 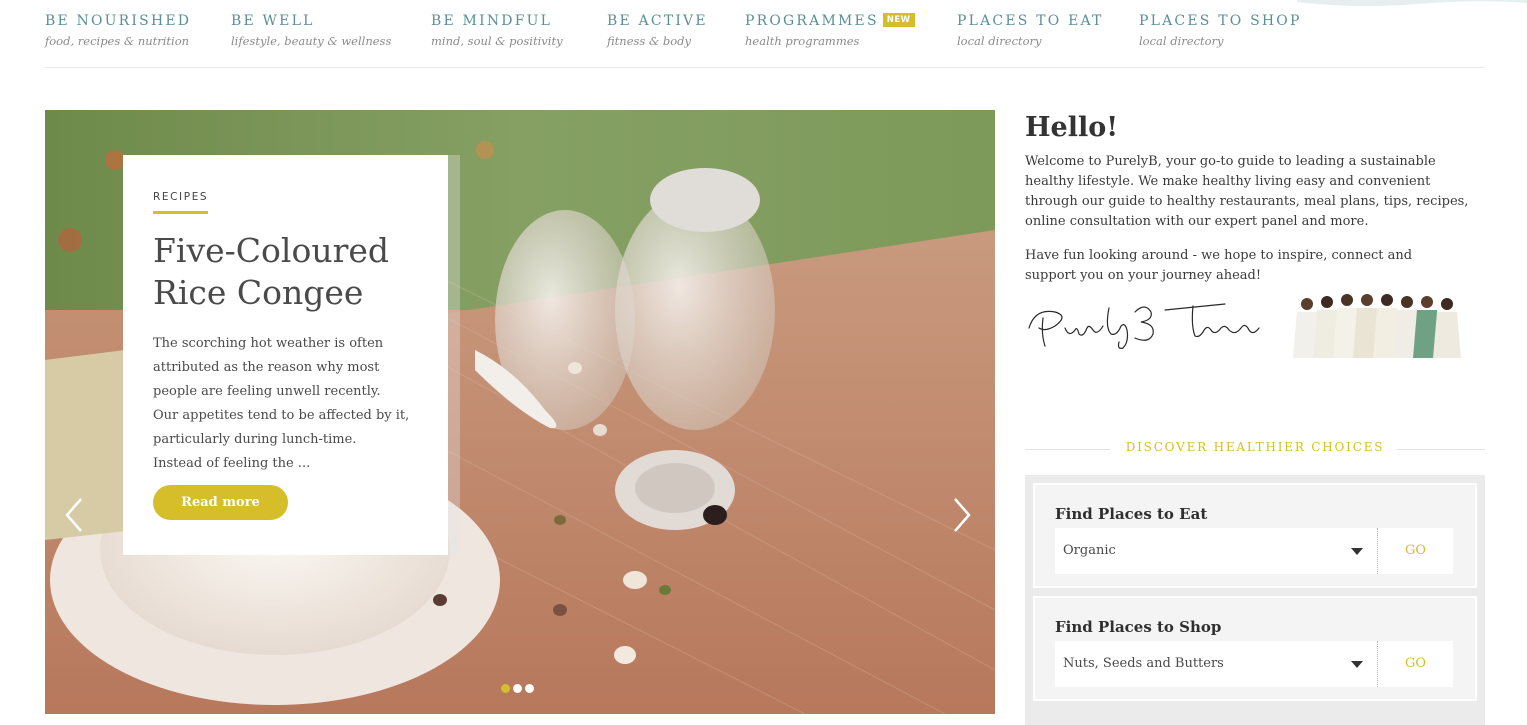 I want to click on slider-pagination, so click(x=517, y=688).